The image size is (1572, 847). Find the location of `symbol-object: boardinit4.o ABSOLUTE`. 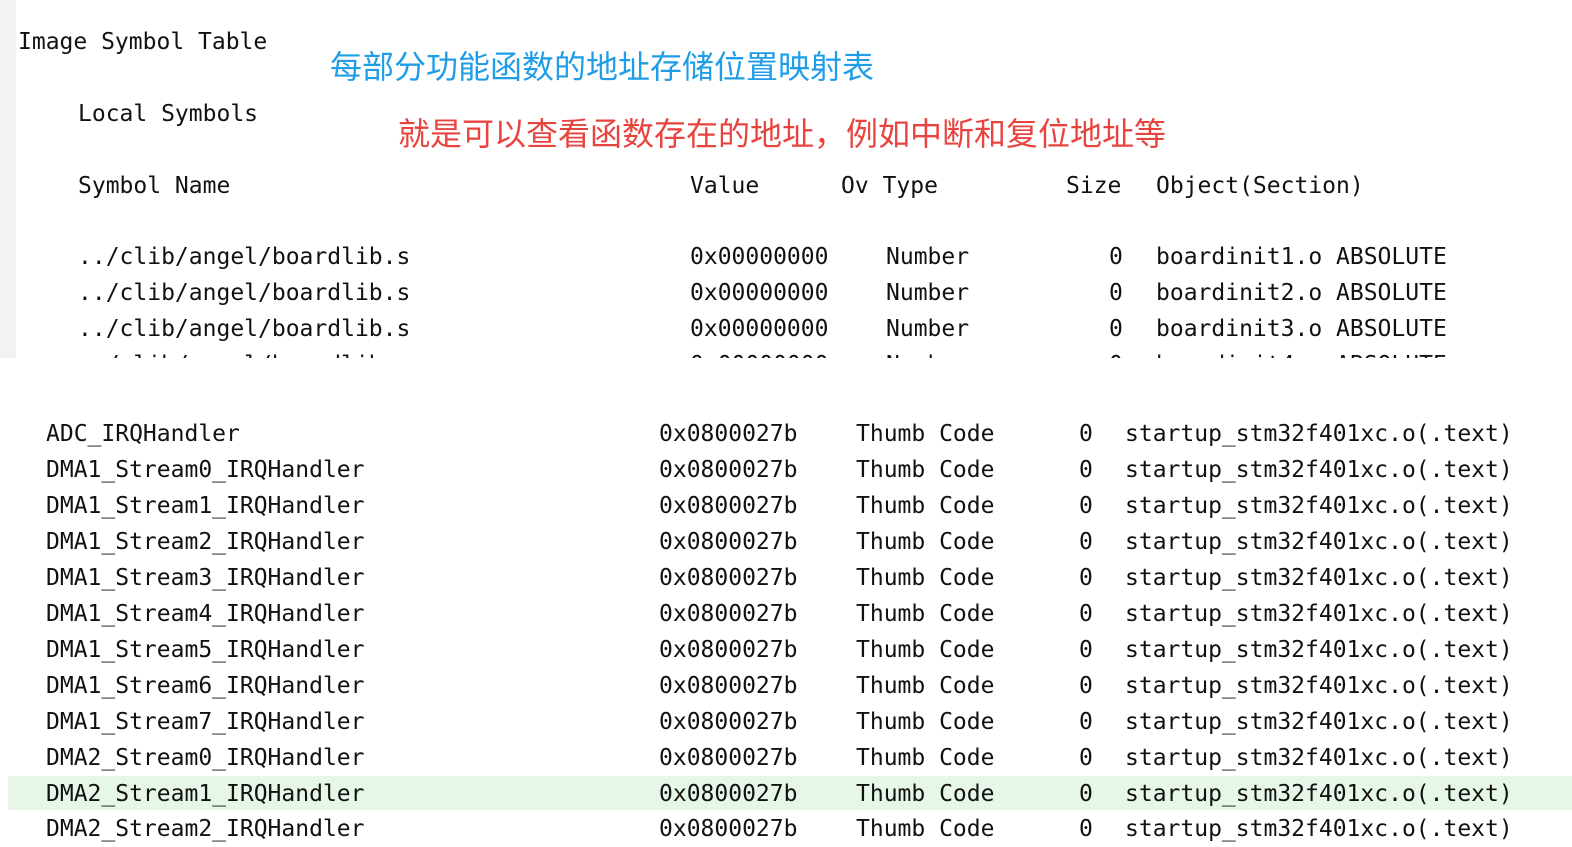

symbol-object: boardinit4.o ABSOLUTE is located at coordinates (1301, 352).